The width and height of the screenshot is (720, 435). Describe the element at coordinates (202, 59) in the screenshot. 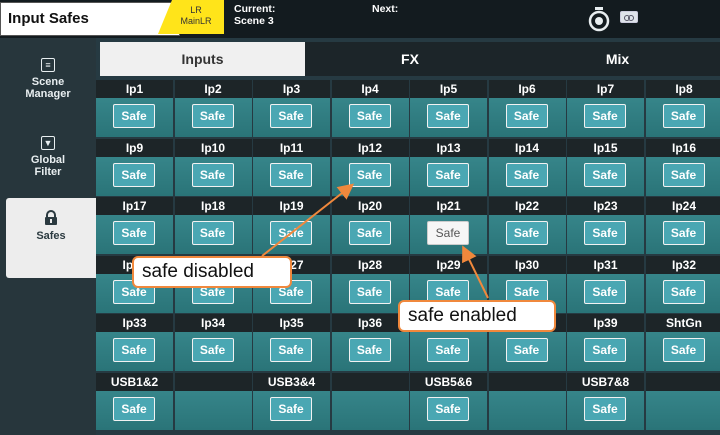

I see `tab-inputs: Inputs` at that location.